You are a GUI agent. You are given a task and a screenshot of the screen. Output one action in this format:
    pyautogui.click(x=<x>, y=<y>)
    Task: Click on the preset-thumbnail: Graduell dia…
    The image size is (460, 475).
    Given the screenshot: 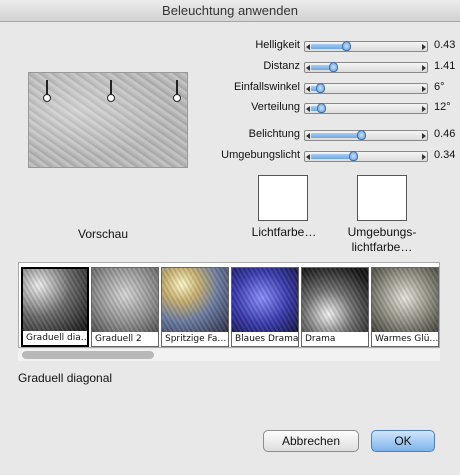 What is the action you would take?
    pyautogui.click(x=55, y=307)
    